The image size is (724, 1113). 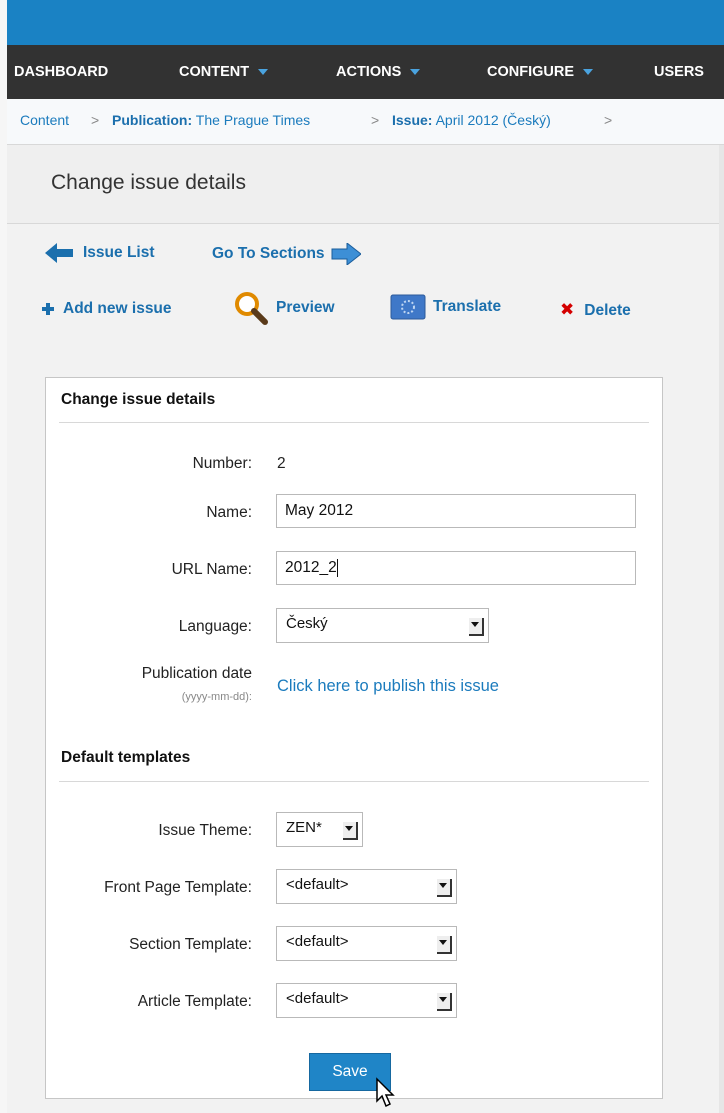 What do you see at coordinates (362, 22) in the screenshot?
I see `top-header-bar` at bounding box center [362, 22].